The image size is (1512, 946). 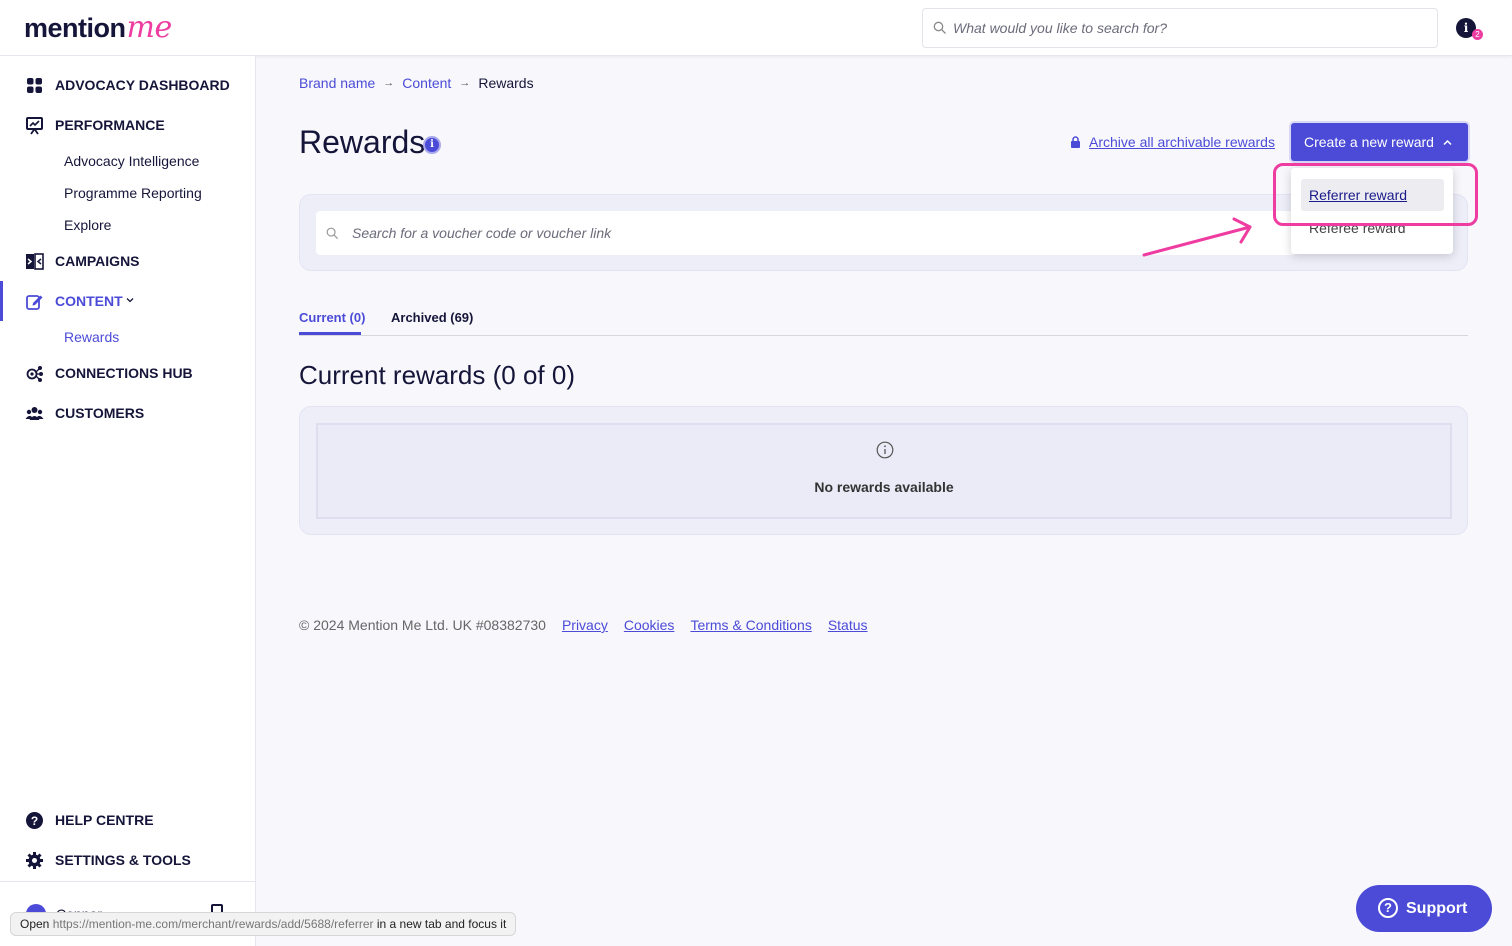 I want to click on create-reward-menu: Referrer reward Referee reward, so click(x=1372, y=211).